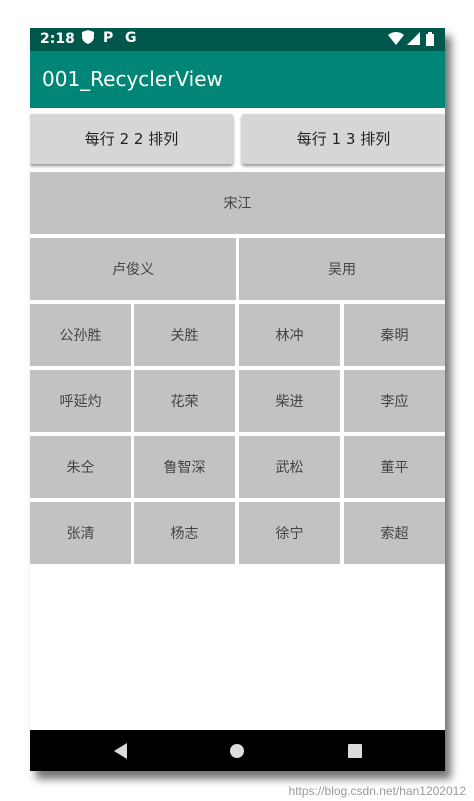 The width and height of the screenshot is (474, 801). I want to click on grid-cell: 索超, so click(394, 533).